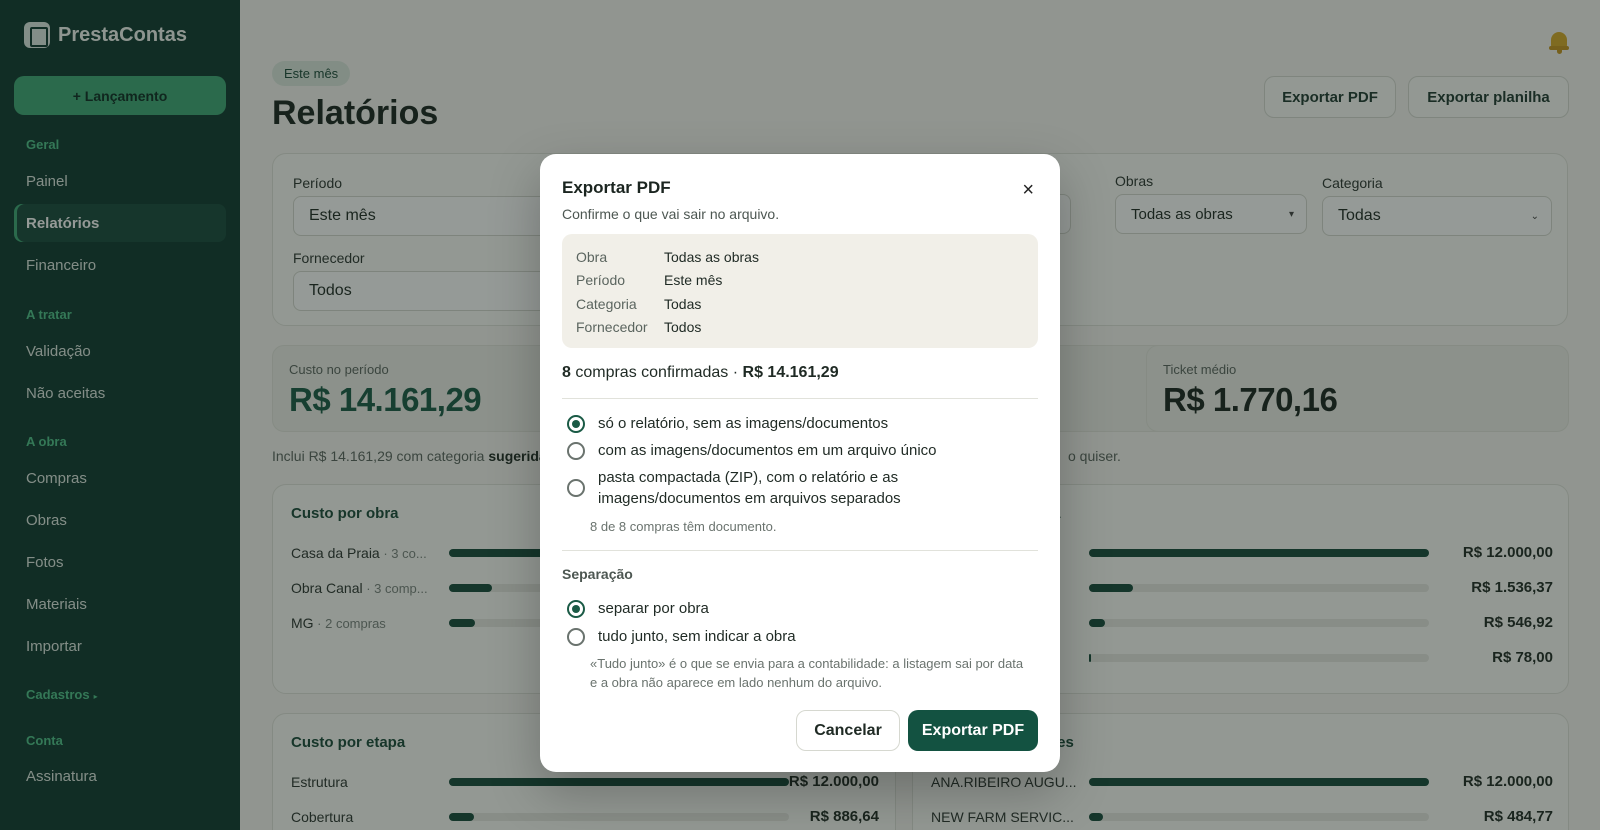  What do you see at coordinates (711, 257) in the screenshot?
I see `summary-value: Todas as obras` at bounding box center [711, 257].